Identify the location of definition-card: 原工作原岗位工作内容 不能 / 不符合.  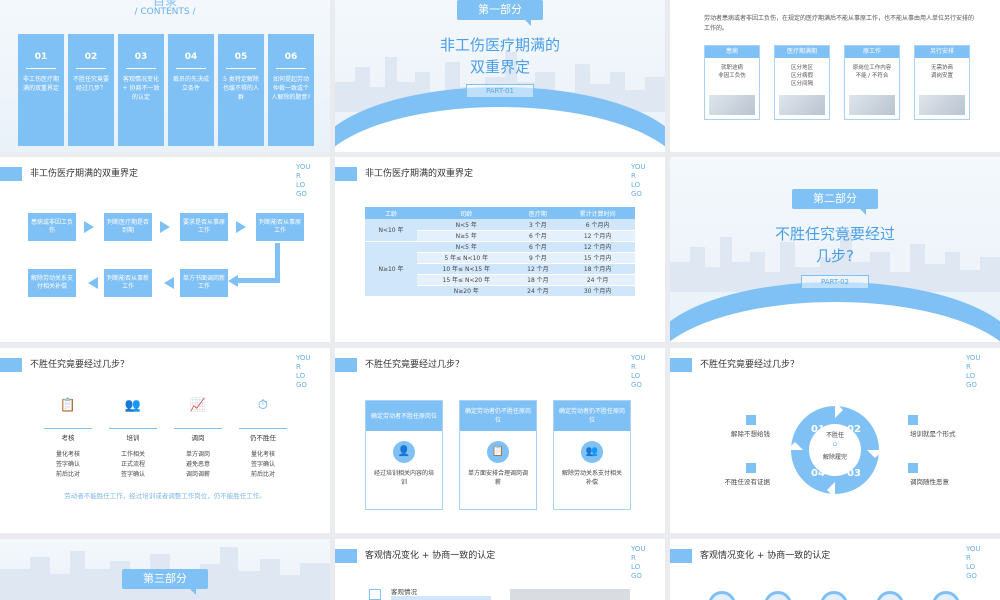
(872, 82).